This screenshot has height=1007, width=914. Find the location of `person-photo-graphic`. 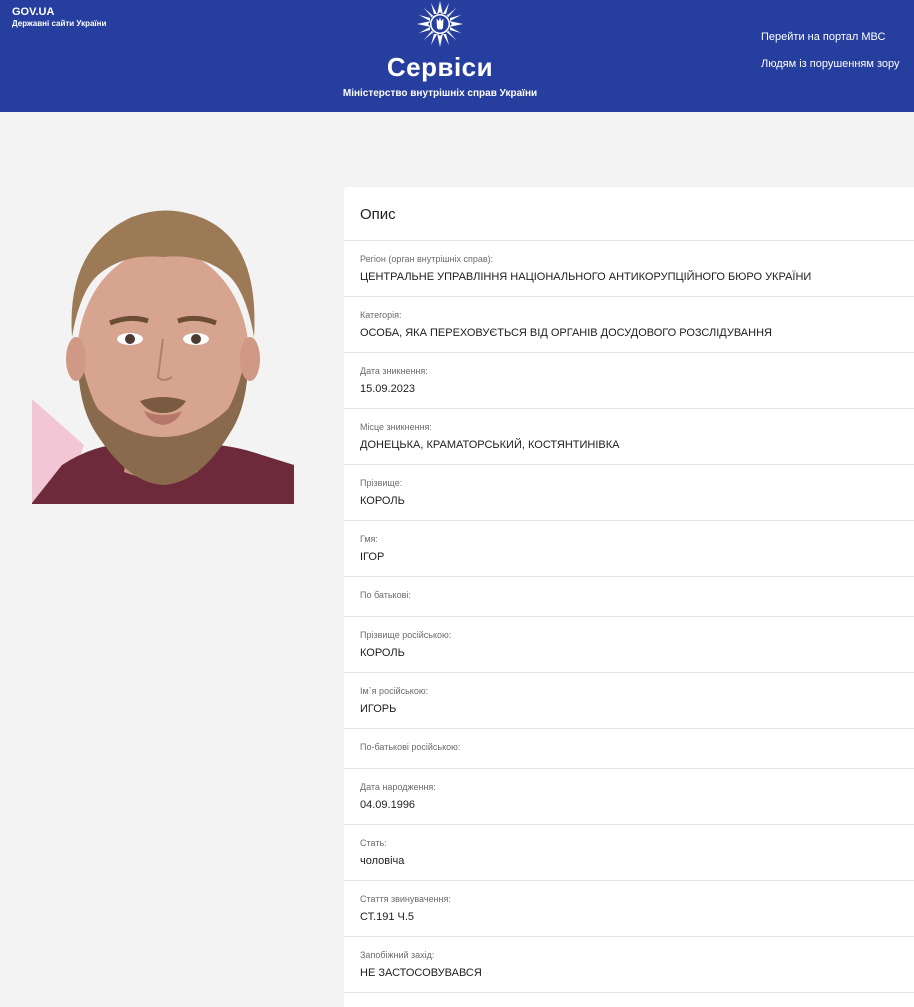

person-photo-graphic is located at coordinates (163, 345).